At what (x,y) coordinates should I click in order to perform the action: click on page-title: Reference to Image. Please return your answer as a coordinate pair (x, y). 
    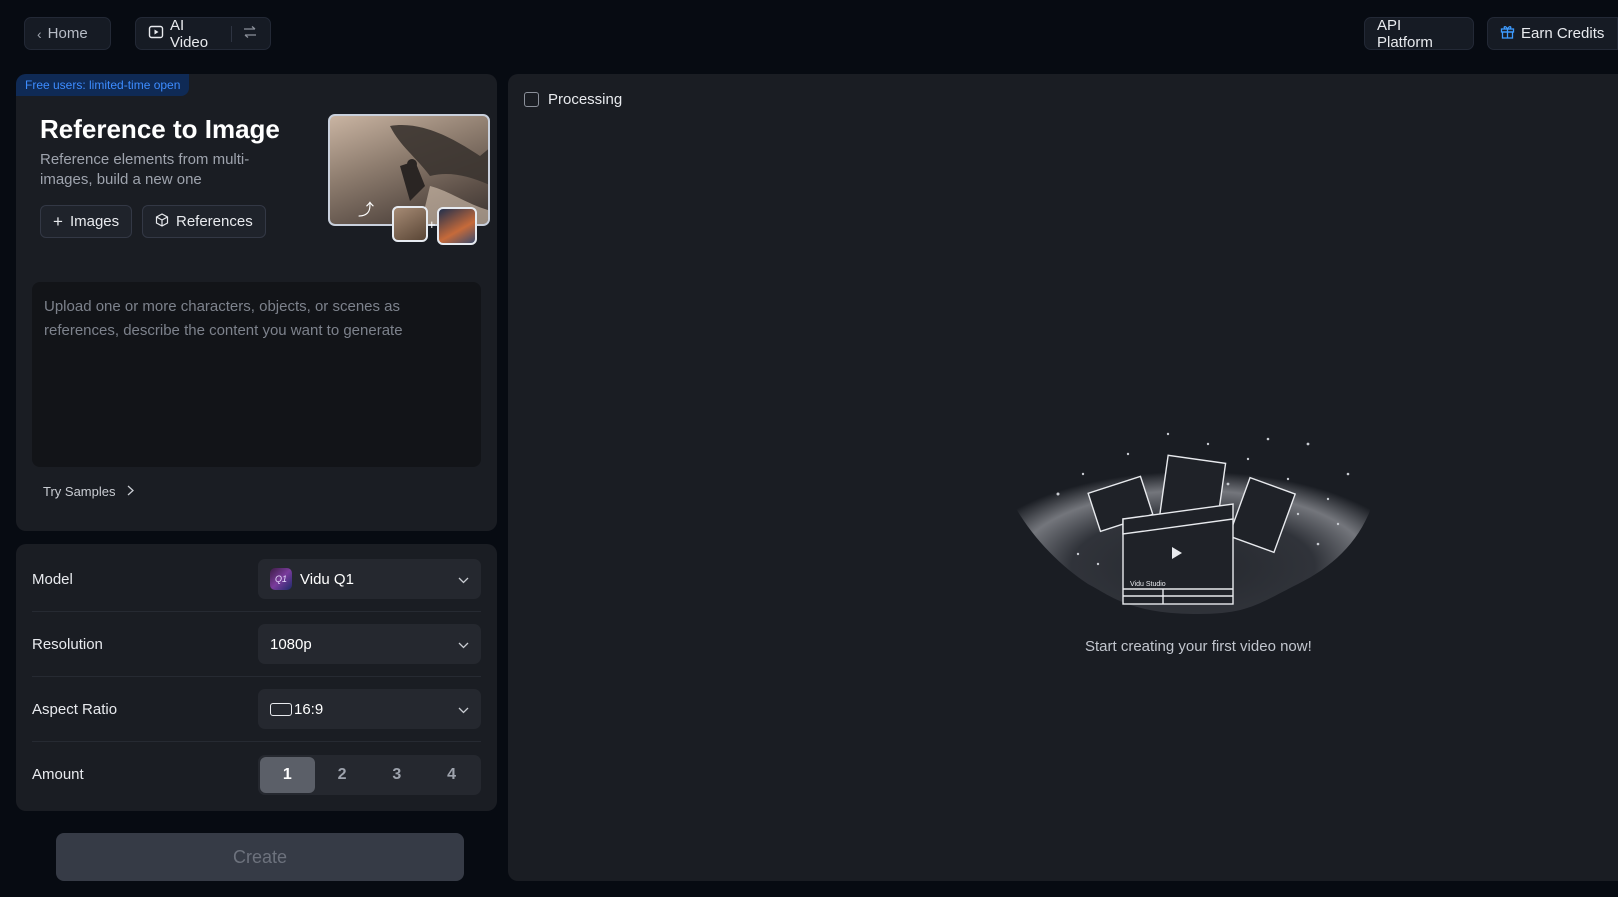
    Looking at the image, I should click on (160, 129).